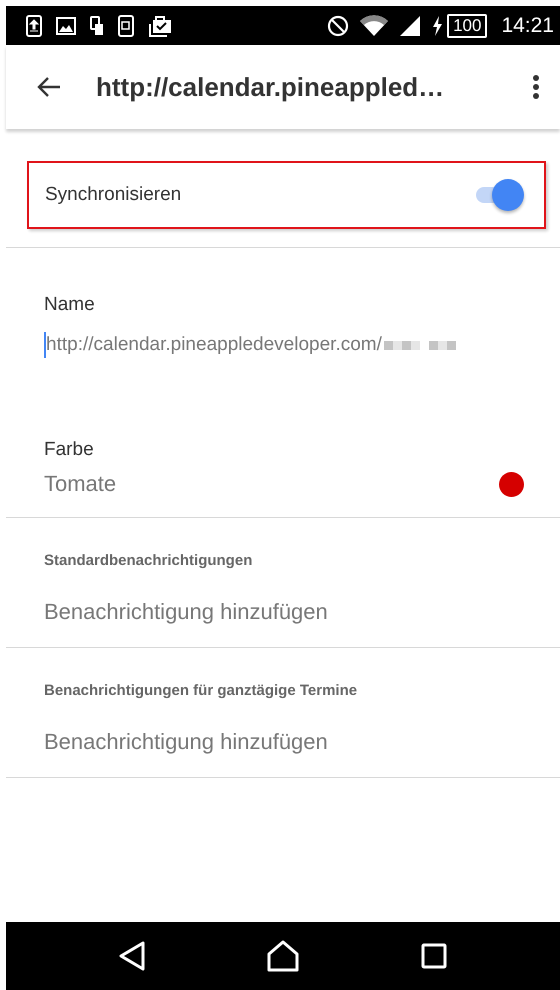  Describe the element at coordinates (338, 25) in the screenshot. I see `block-icon` at that location.